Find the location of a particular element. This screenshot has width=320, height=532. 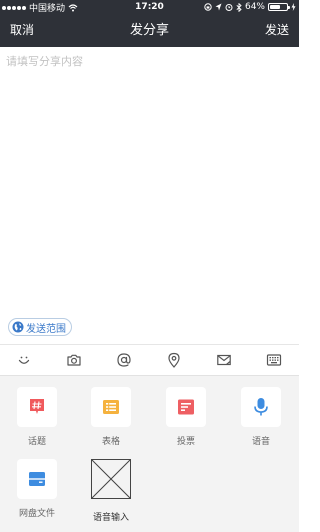

topic-tile: 话题 is located at coordinates (37, 417).